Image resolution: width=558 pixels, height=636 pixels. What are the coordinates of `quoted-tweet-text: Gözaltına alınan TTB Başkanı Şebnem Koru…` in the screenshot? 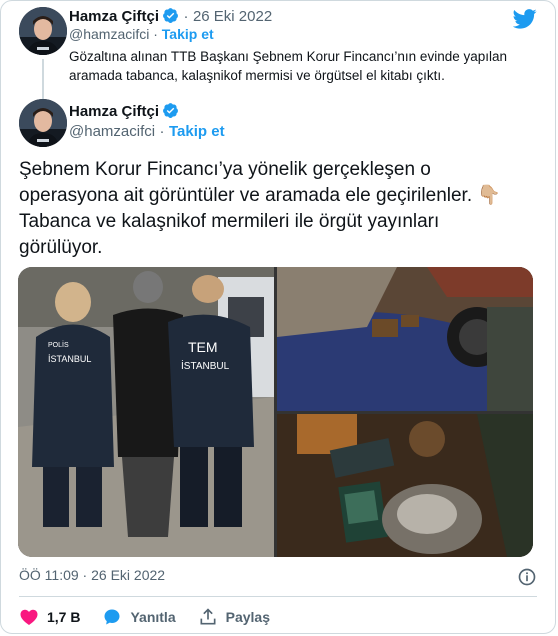 It's located at (288, 66).